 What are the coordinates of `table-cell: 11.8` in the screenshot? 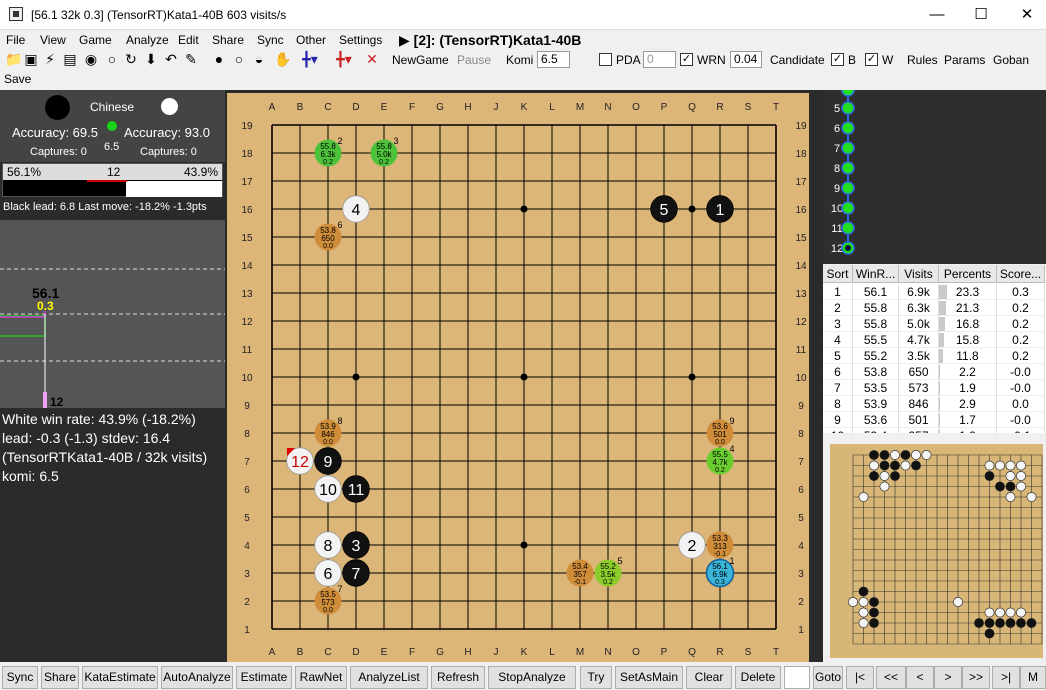 It's located at (968, 356).